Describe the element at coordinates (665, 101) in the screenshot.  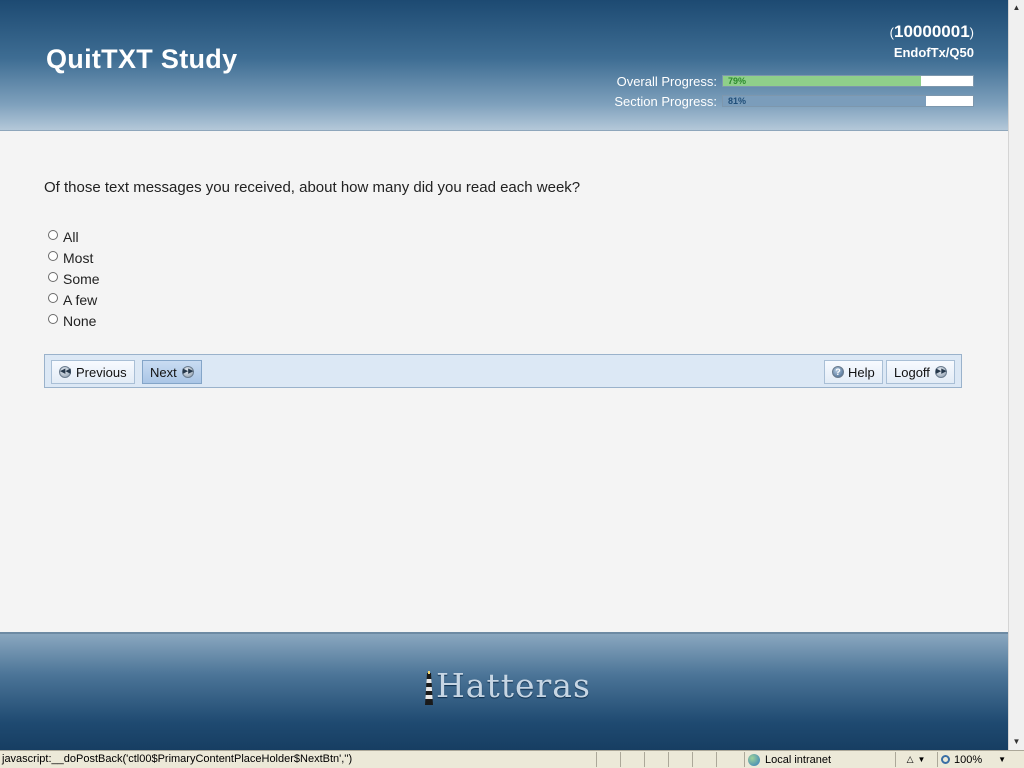
I see `section-progress-label: Section Progress:` at that location.